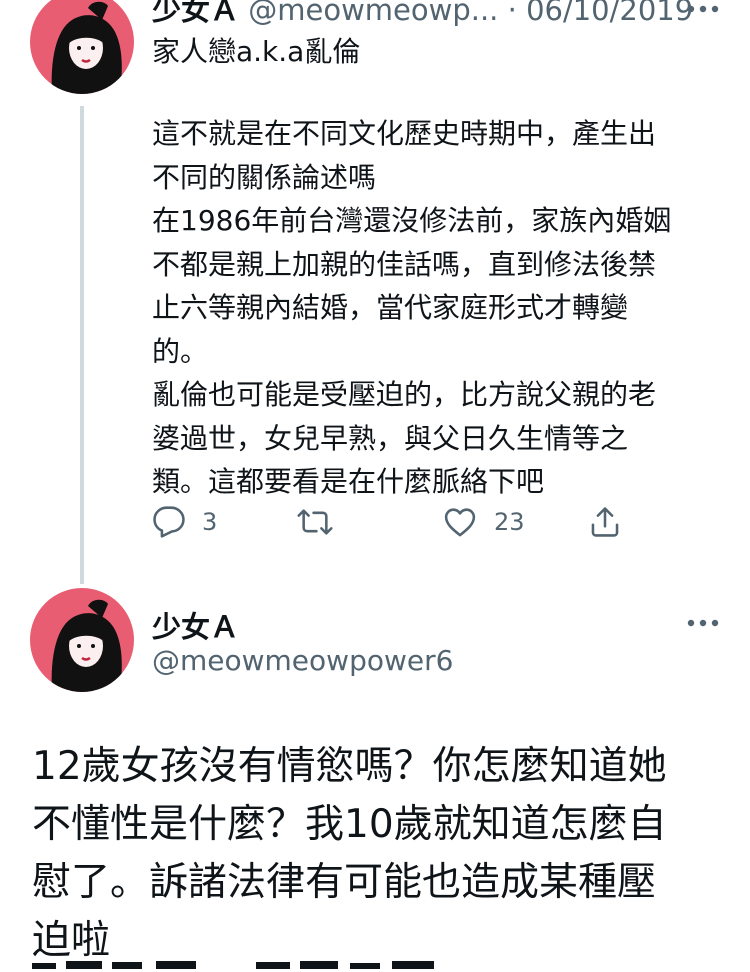 Image resolution: width=750 pixels, height=972 pixels. I want to click on tweet1-body-line: 止六等親內結婚，當代家庭形式才轉變, so click(390, 307).